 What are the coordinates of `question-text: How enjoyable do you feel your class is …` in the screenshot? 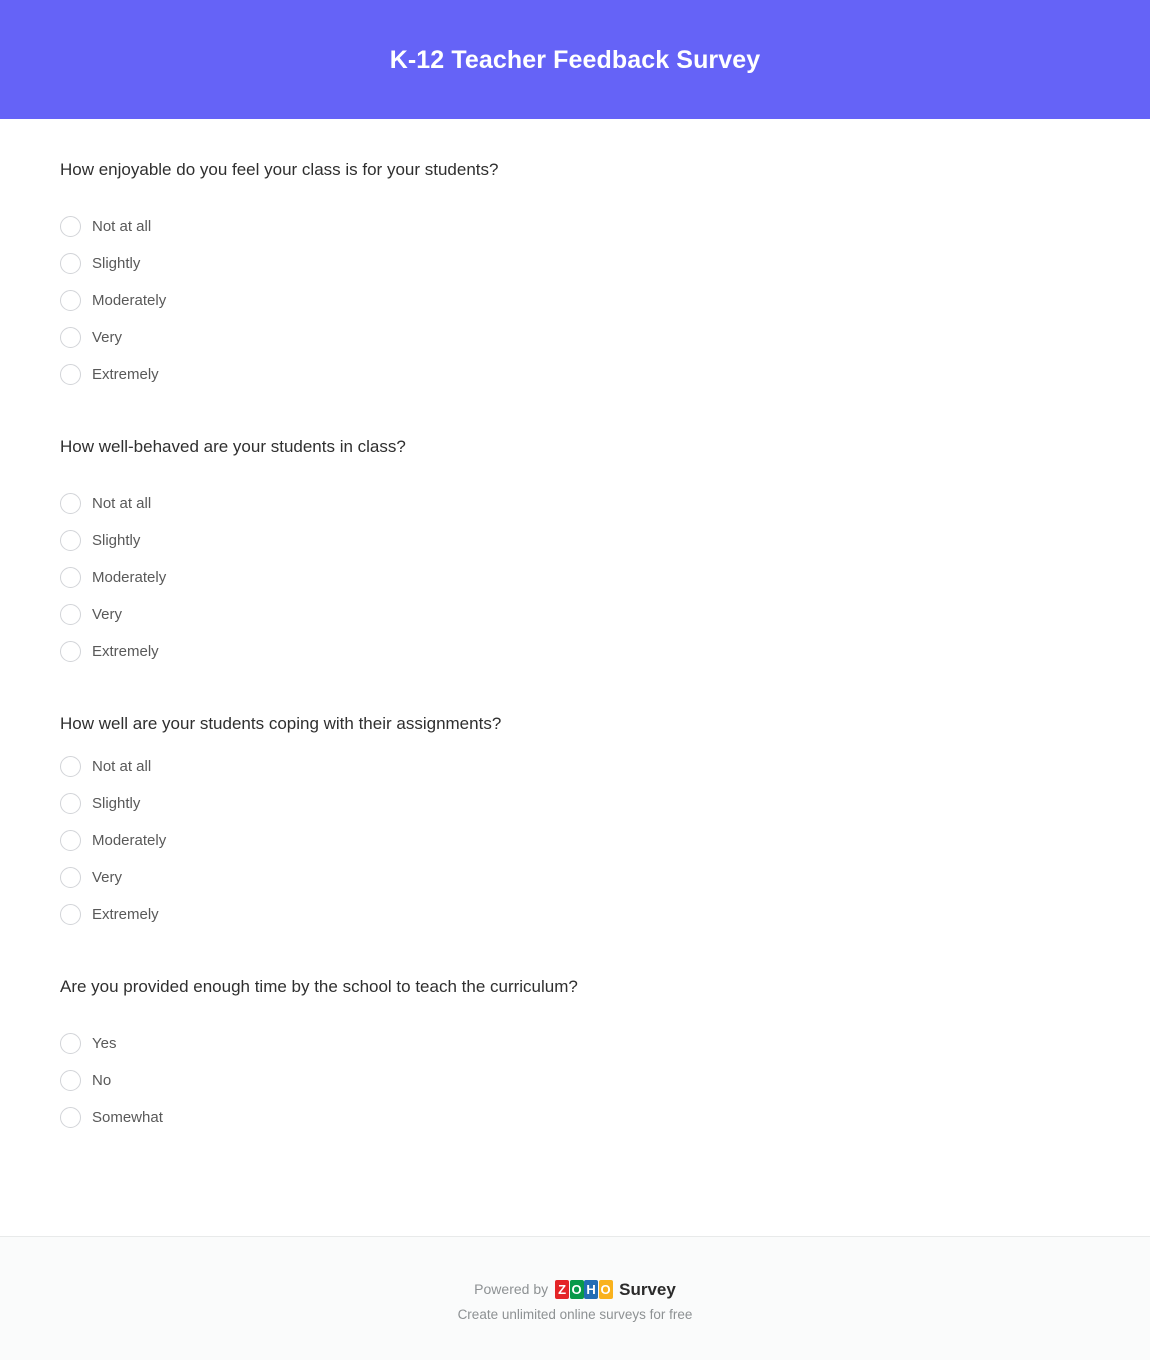 It's located at (279, 169).